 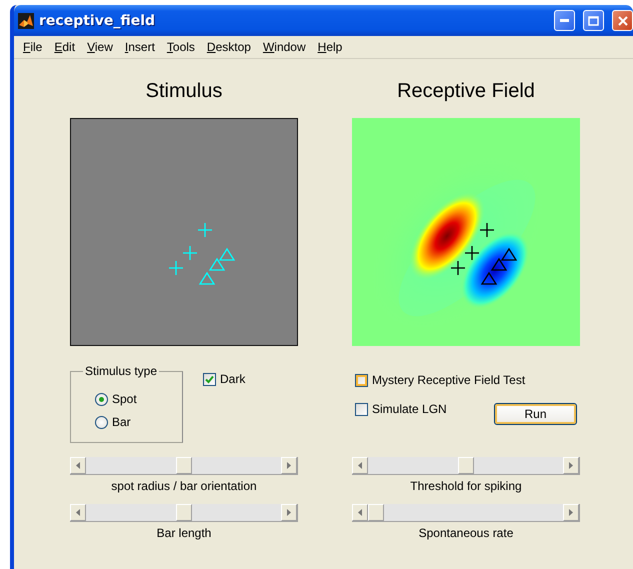 I want to click on run-button: Run, so click(x=535, y=414).